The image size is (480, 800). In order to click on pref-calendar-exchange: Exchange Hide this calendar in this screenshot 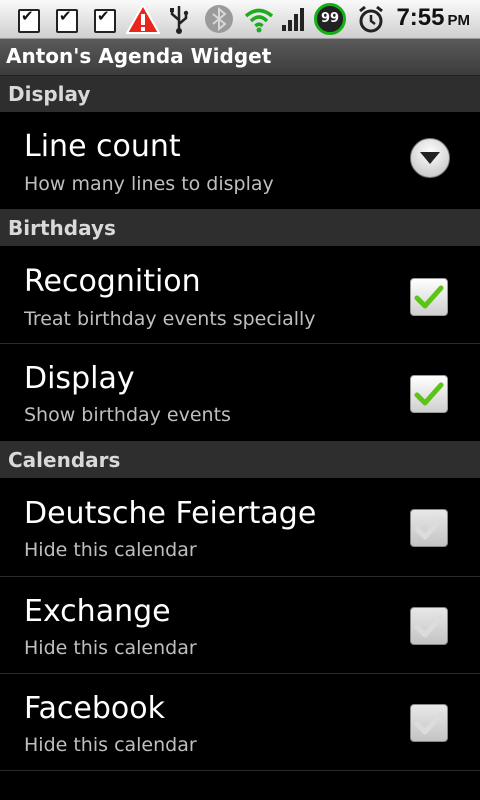, I will do `click(240, 625)`.